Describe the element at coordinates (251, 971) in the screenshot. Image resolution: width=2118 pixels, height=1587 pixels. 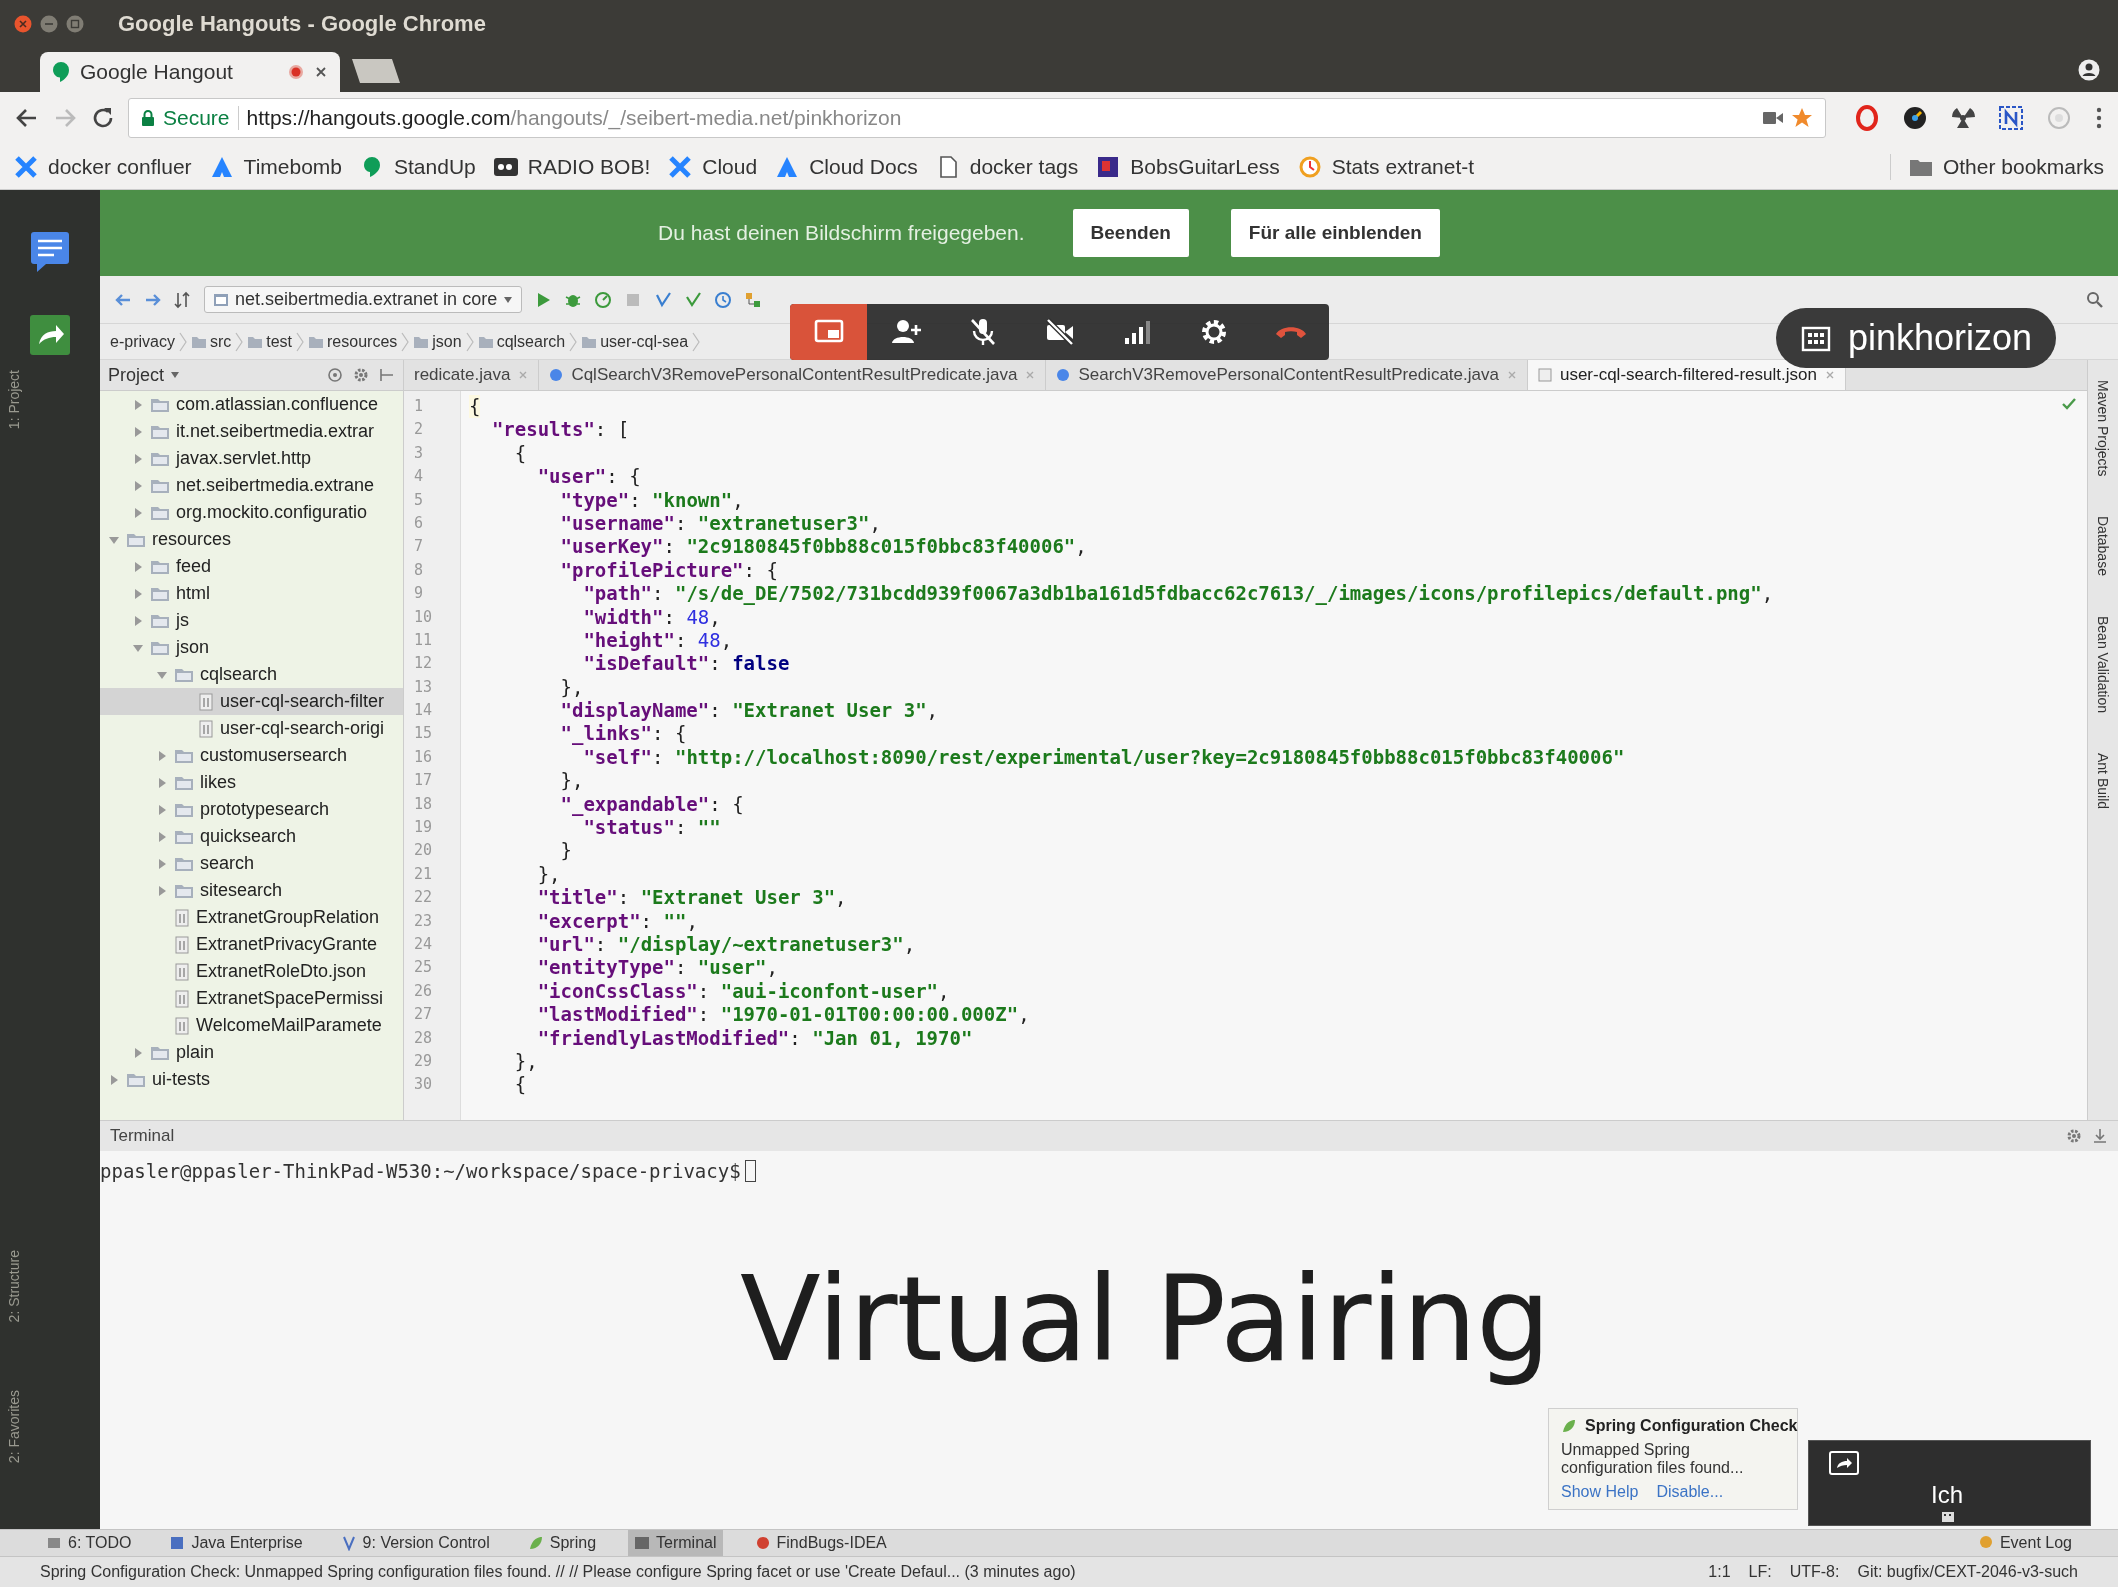
I see `tree-item: ExtranetRoleDto.json` at that location.